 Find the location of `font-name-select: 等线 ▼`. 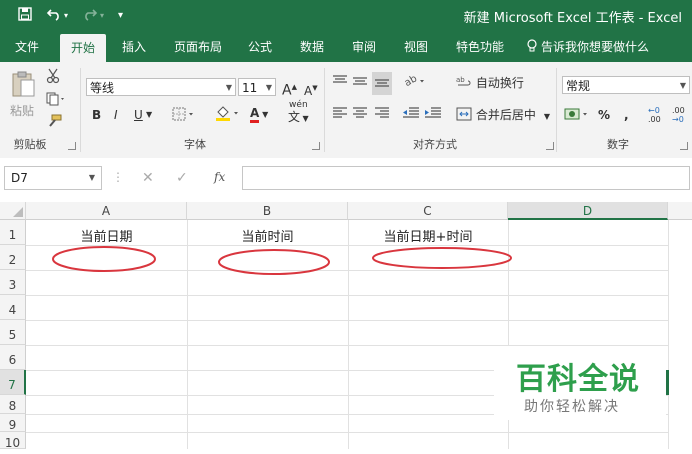

font-name-select: 等线 ▼ is located at coordinates (161, 87).